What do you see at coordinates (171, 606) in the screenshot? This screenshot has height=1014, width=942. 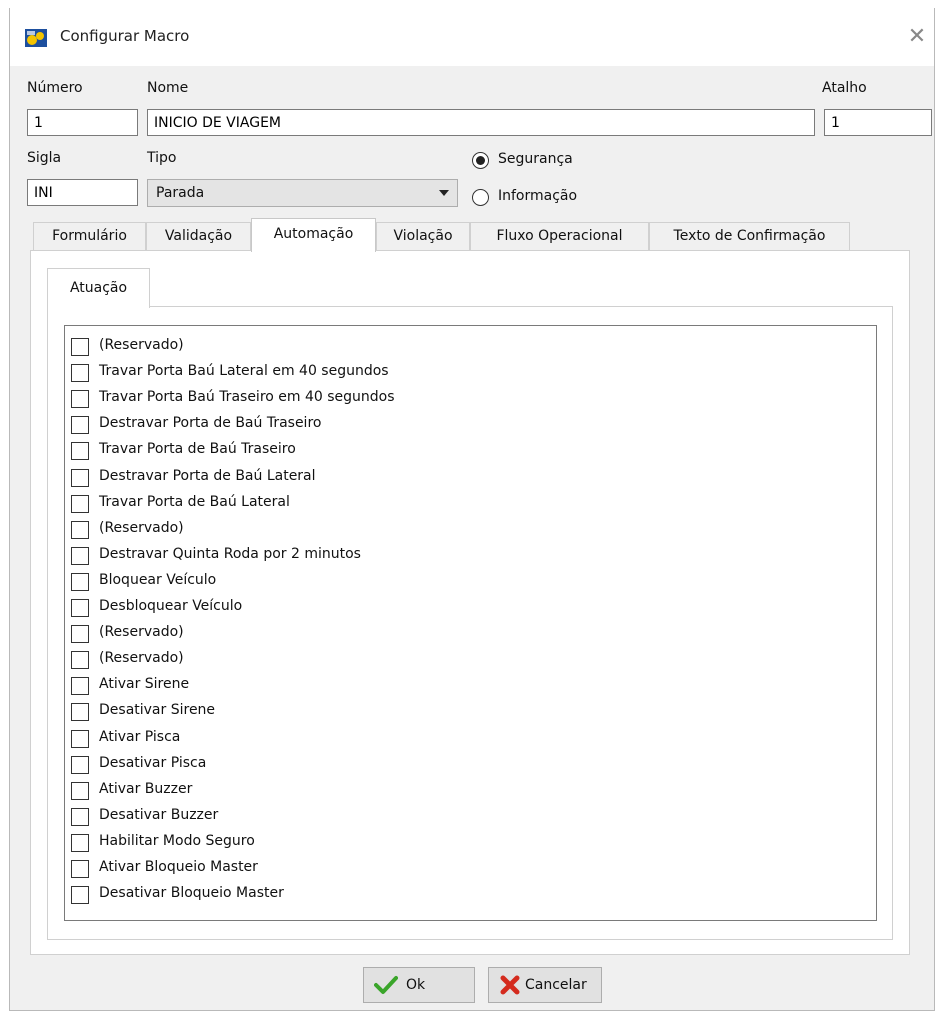 I see `checkbox-label: Desbloquear Veículo` at bounding box center [171, 606].